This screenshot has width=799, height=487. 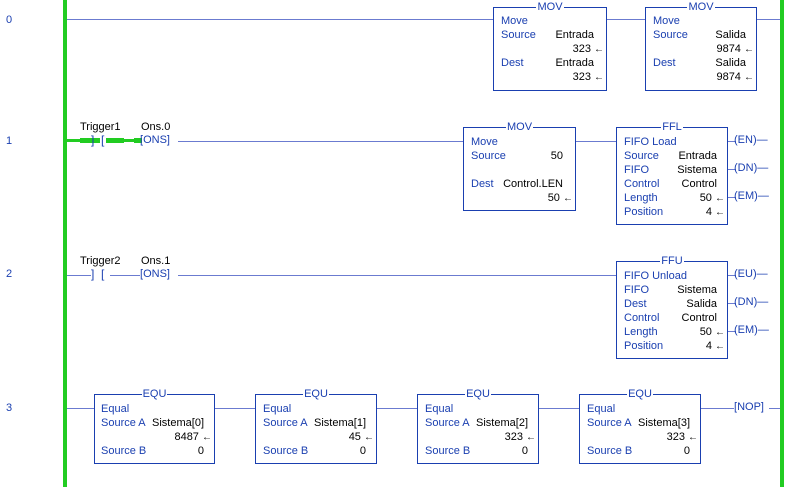 What do you see at coordinates (557, 156) in the screenshot?
I see `source-value: 50` at bounding box center [557, 156].